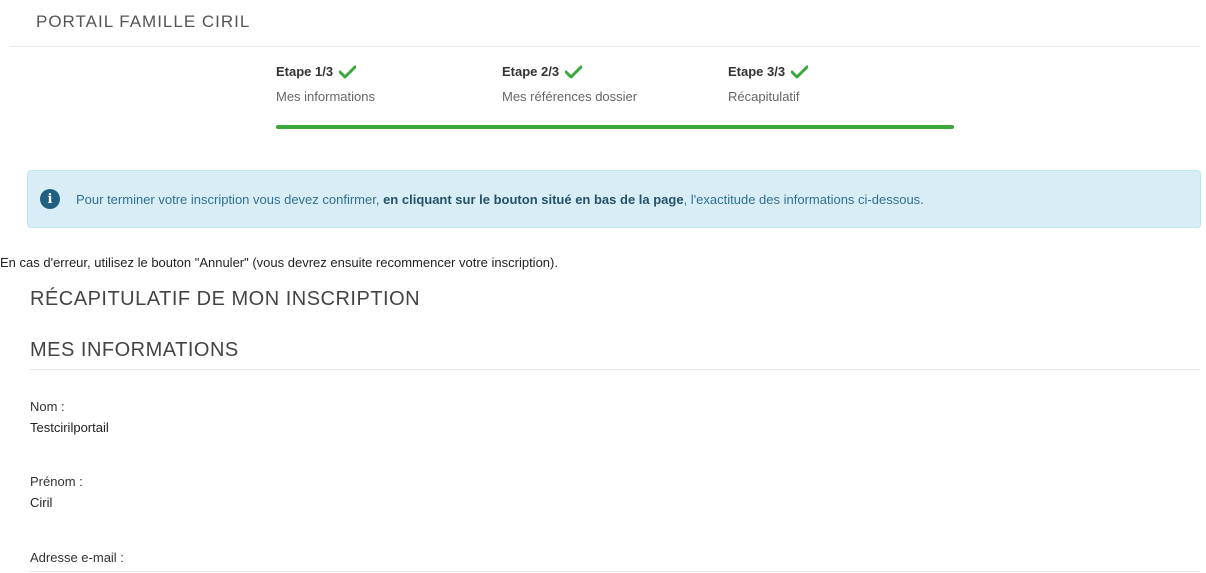 This screenshot has height=573, width=1206. I want to click on step-2-title: Etape 2/3, so click(531, 71).